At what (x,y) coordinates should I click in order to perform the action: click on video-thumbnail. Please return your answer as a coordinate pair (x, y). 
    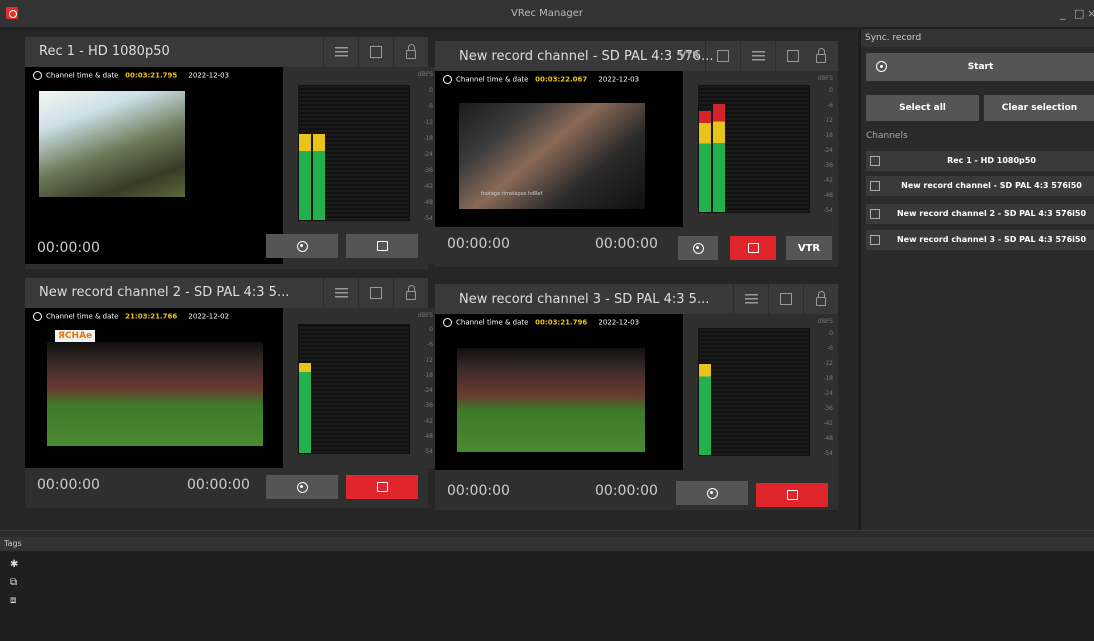
    Looking at the image, I should click on (155, 394).